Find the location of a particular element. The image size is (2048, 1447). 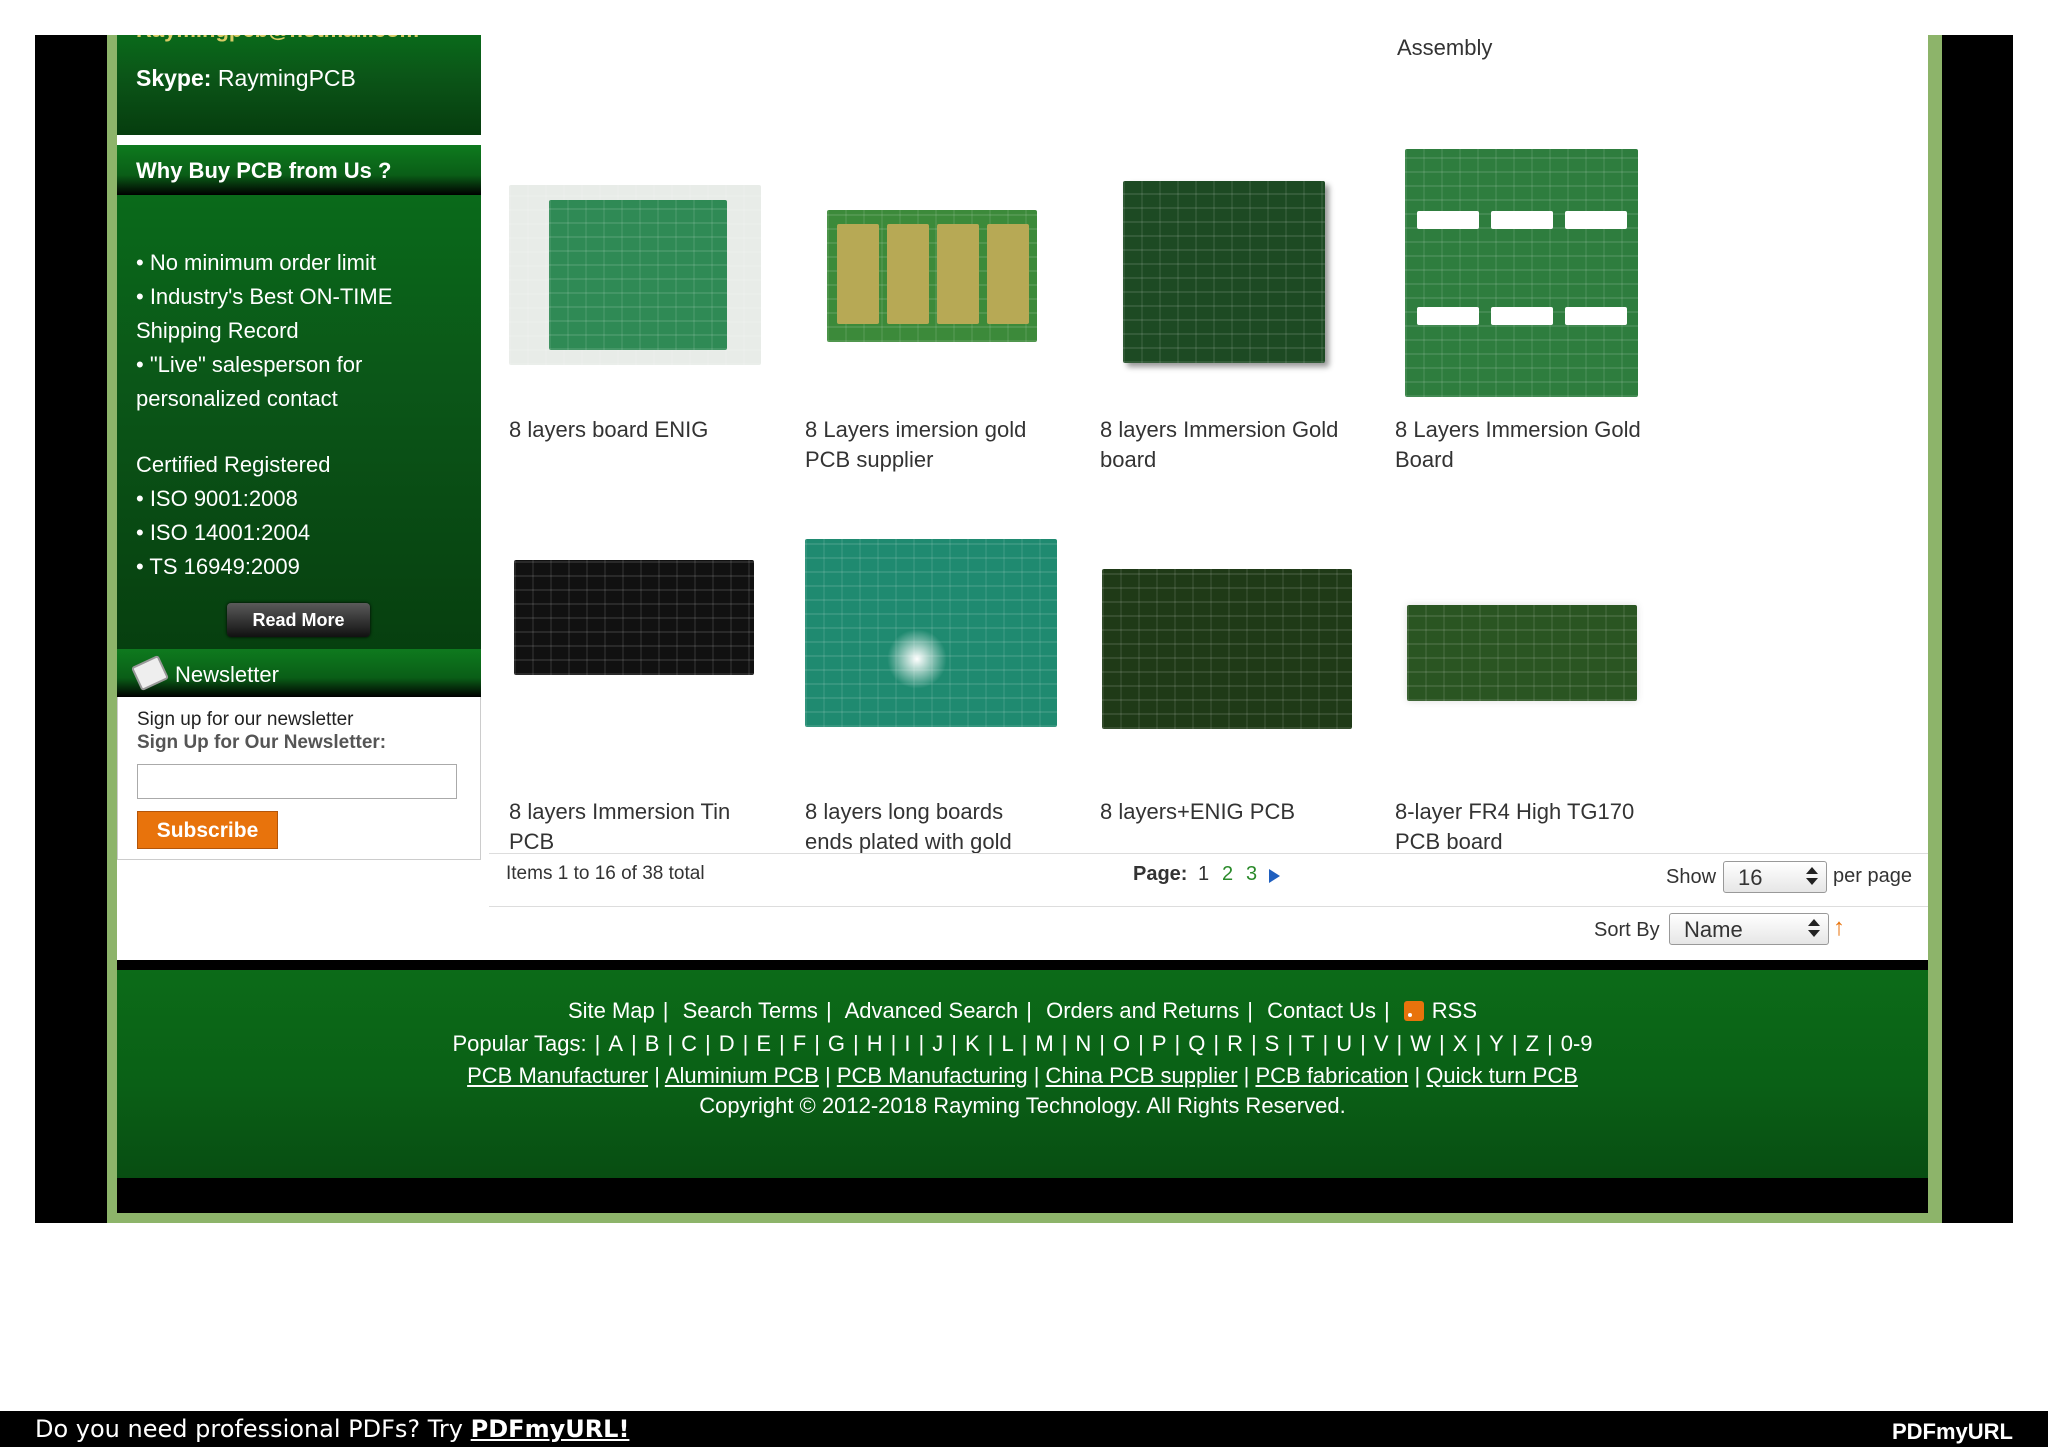

newsletter-email-input is located at coordinates (297, 781).